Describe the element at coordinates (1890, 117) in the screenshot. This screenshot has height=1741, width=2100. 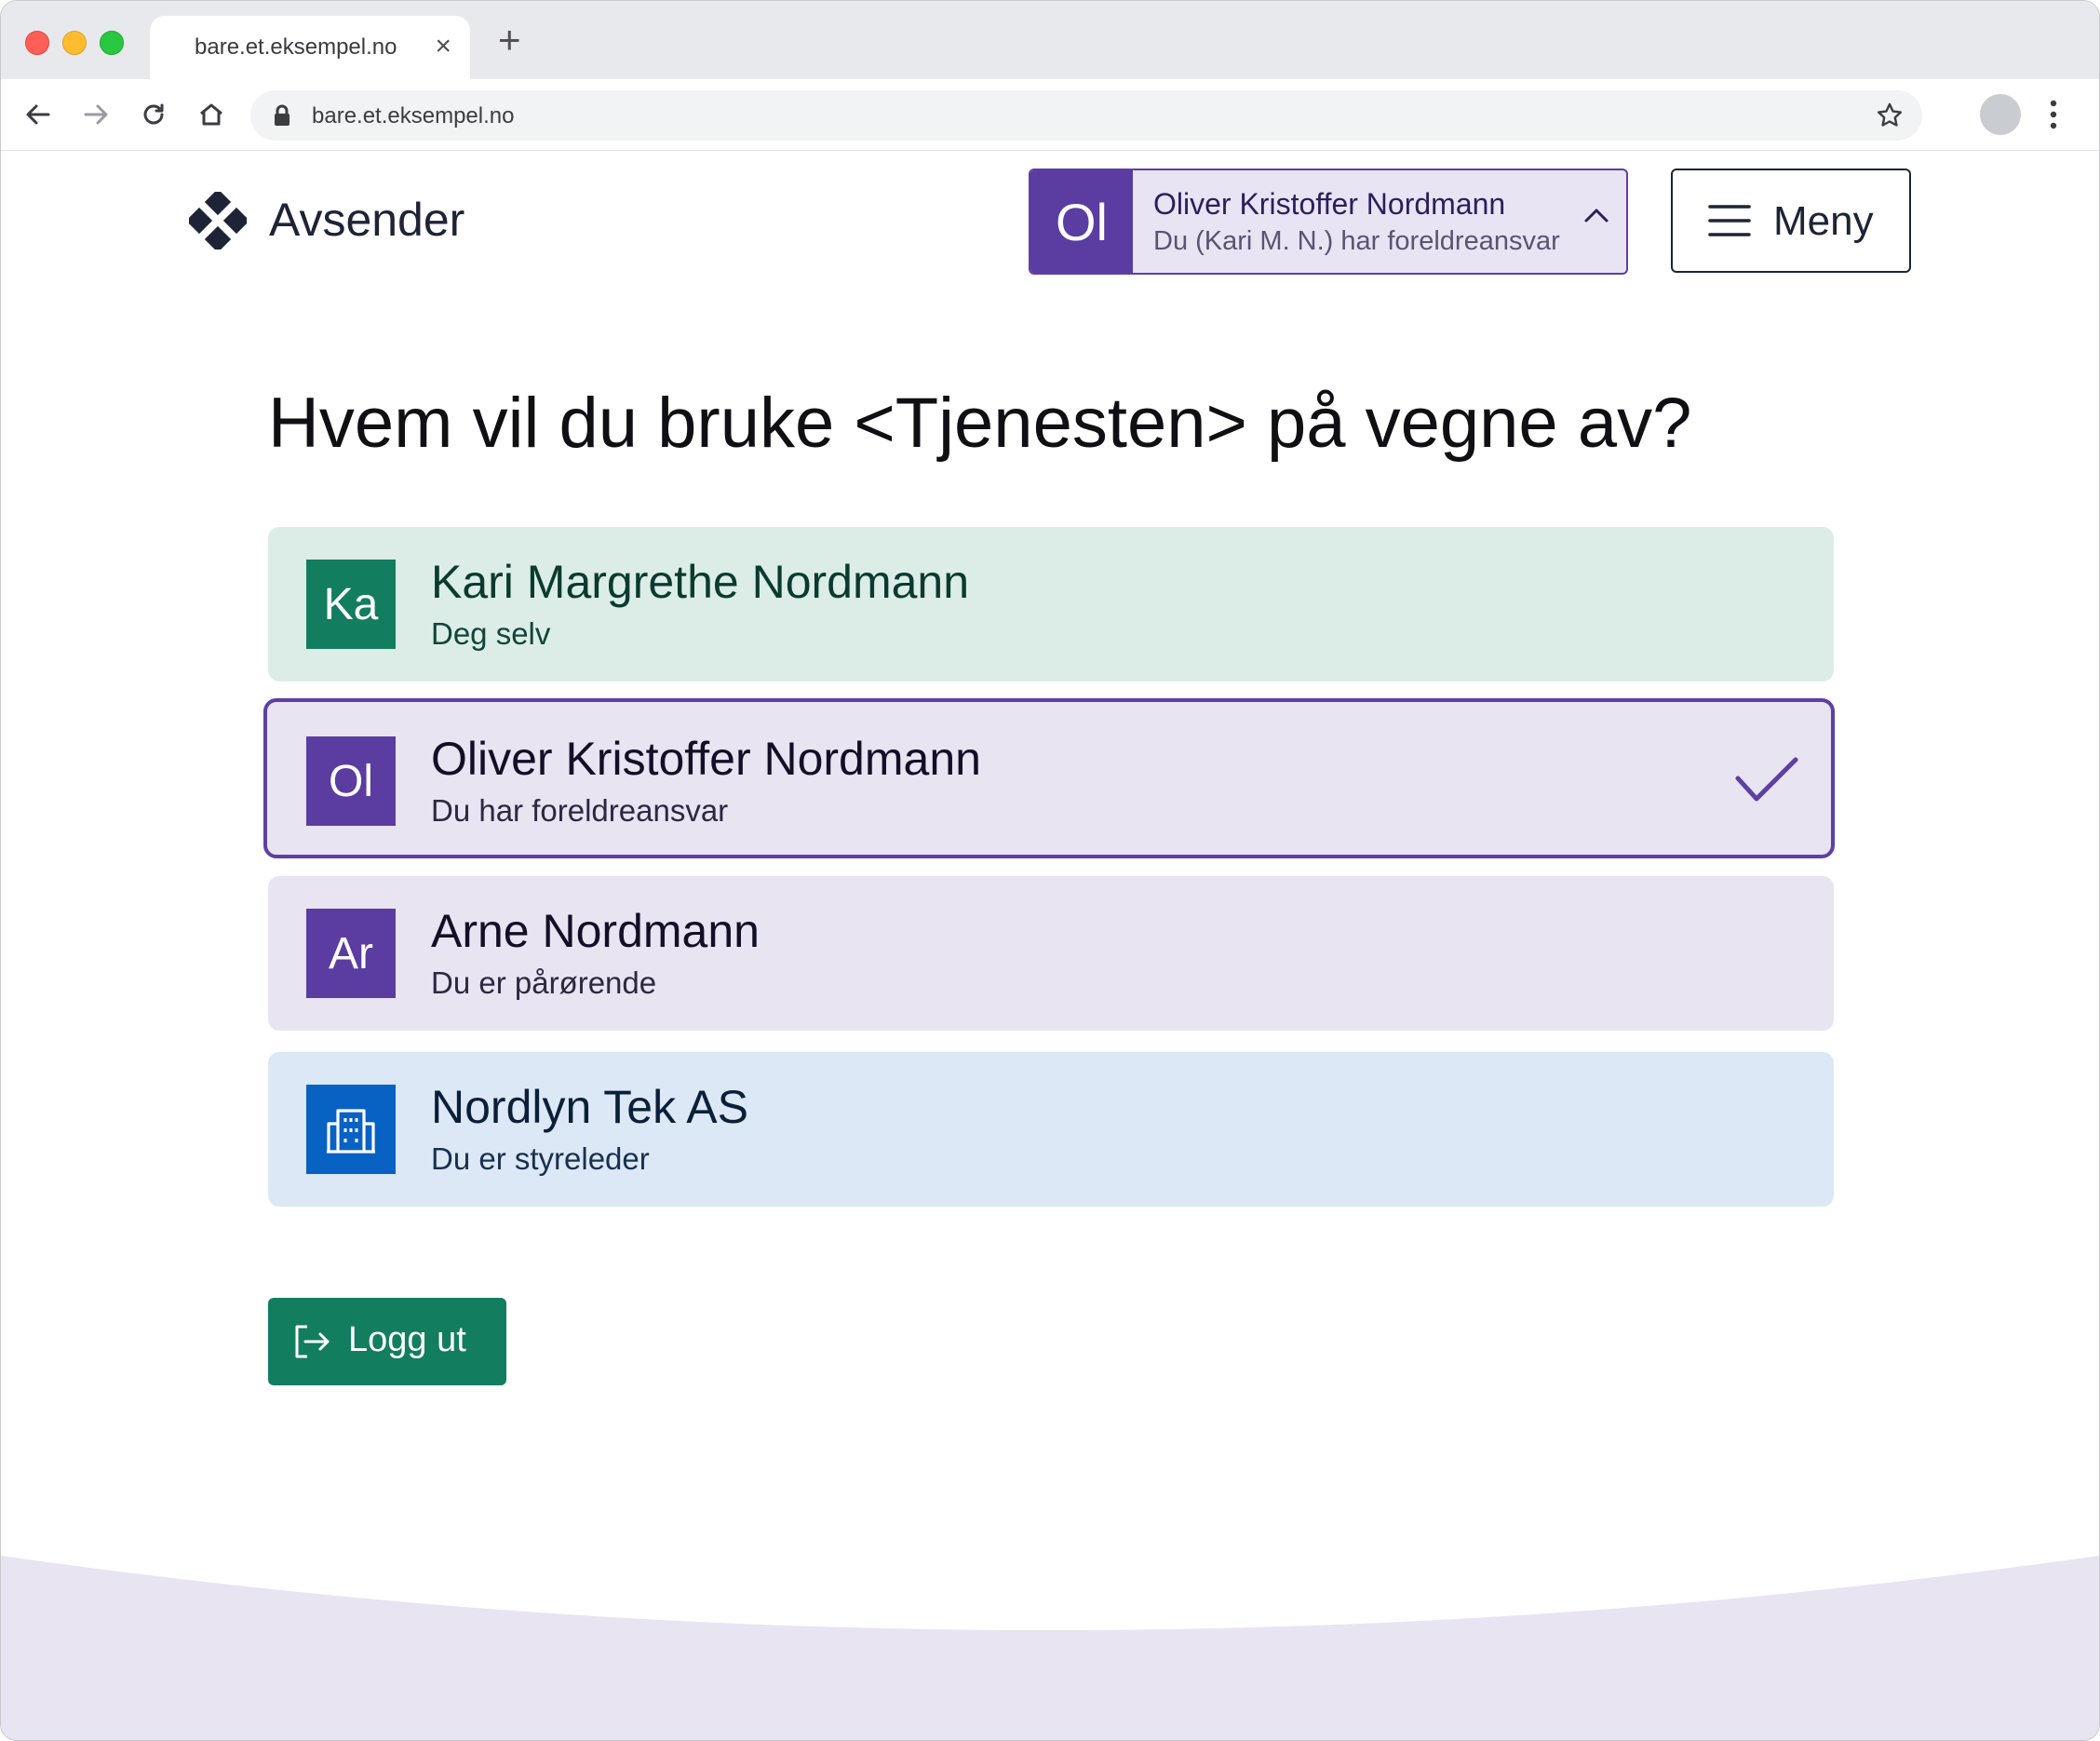
I see `bookmark-star-icon` at that location.